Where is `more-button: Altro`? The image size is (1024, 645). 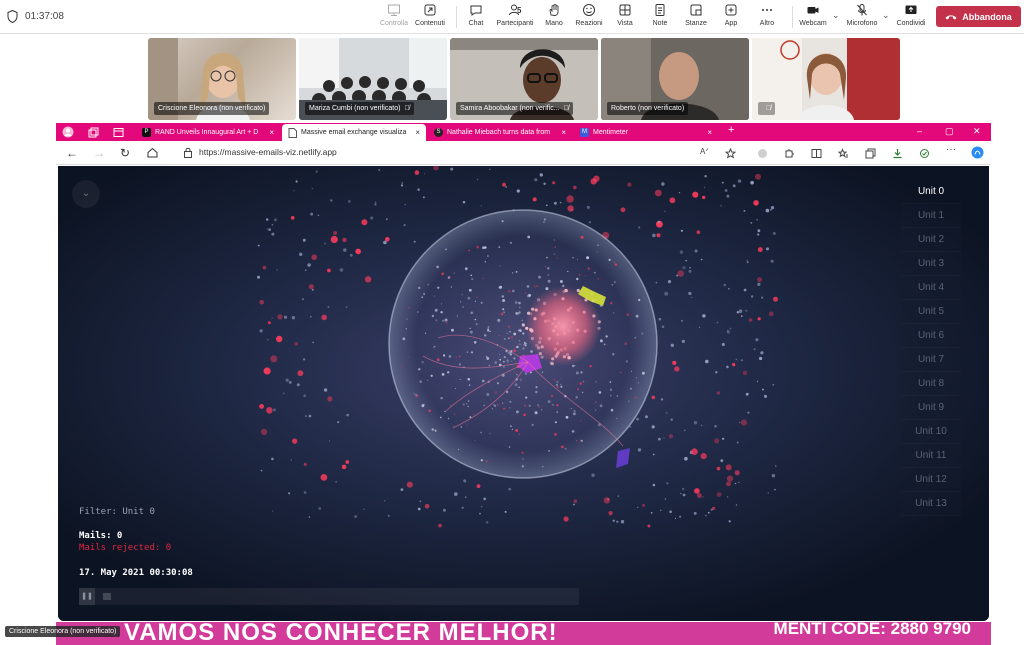 more-button: Altro is located at coordinates (767, 15).